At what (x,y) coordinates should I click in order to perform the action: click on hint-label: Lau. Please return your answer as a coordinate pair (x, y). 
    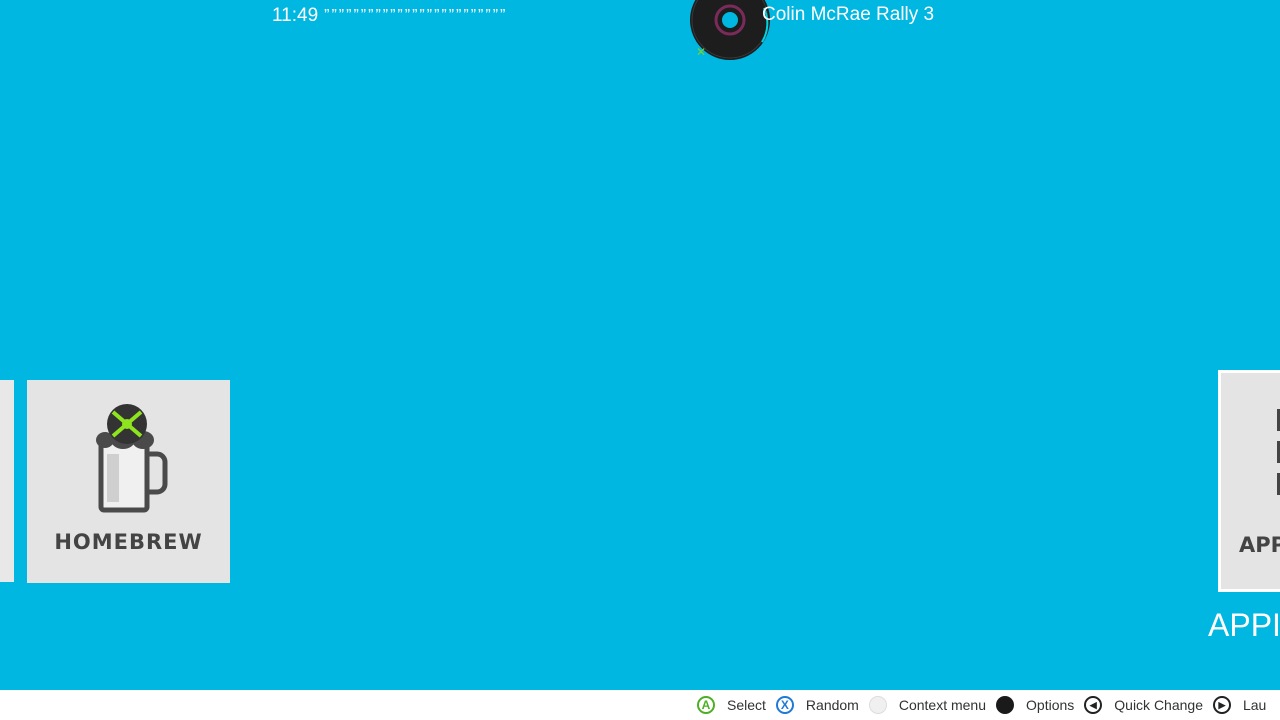
    Looking at the image, I should click on (1254, 705).